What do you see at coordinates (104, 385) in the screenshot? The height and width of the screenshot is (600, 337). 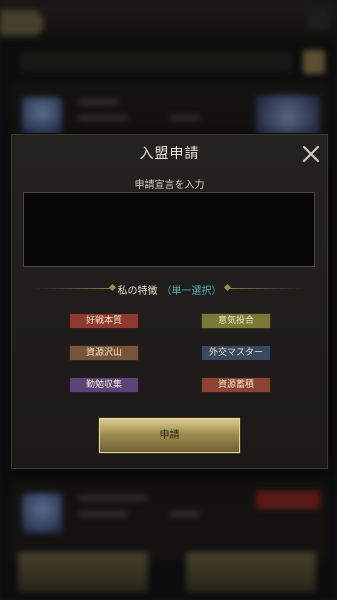 I see `trait-option: 勤勉収集` at bounding box center [104, 385].